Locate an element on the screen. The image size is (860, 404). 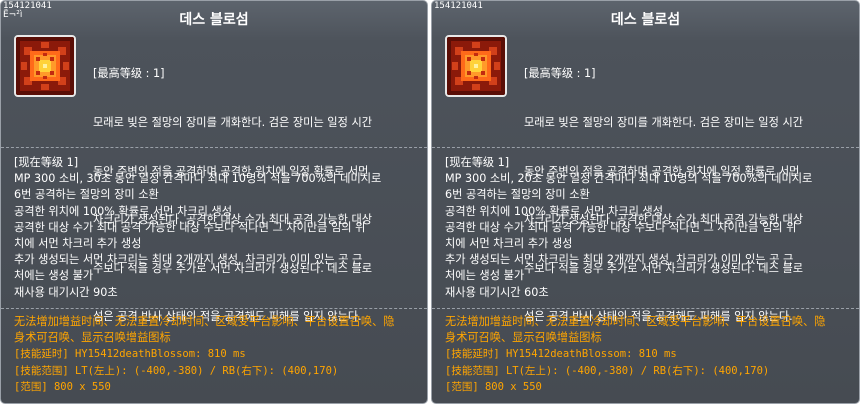
cooldown-line: 재사용 대기시간 60초 is located at coordinates (497, 292).